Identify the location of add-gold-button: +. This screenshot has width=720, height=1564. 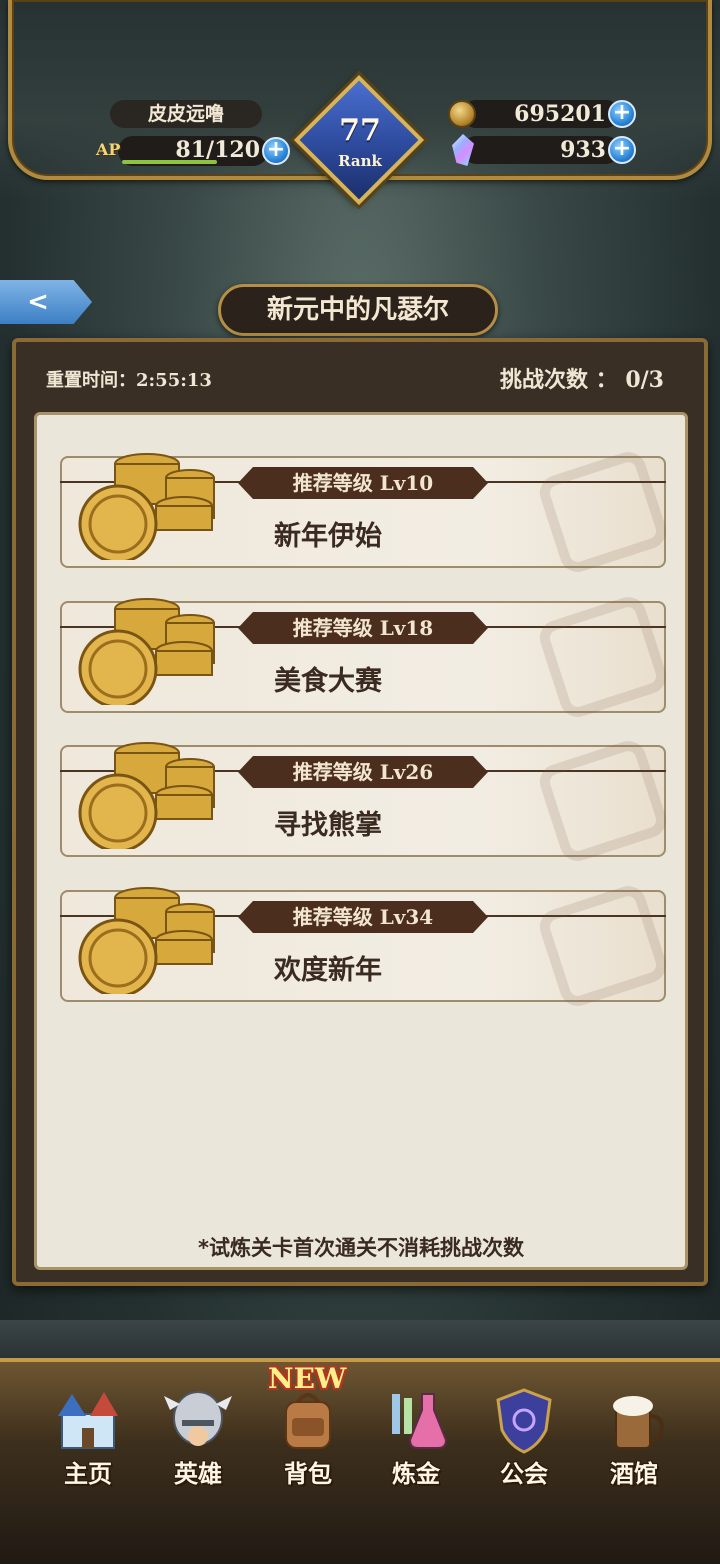
(622, 114).